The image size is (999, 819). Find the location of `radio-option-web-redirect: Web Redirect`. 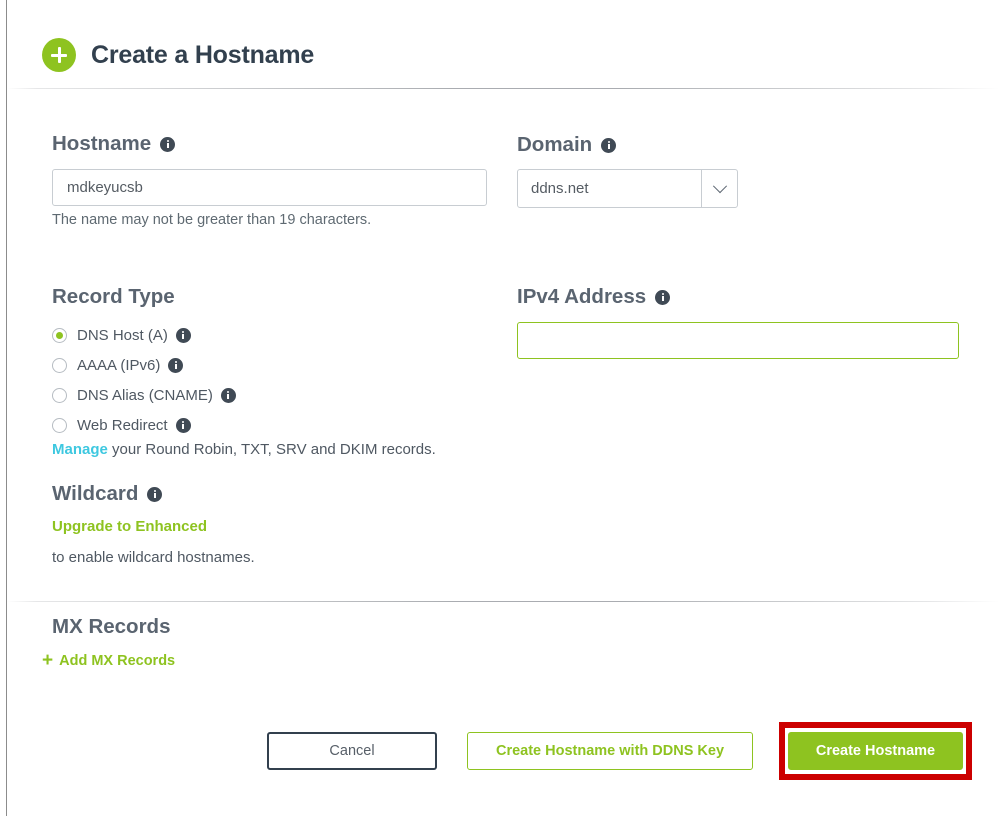

radio-option-web-redirect: Web Redirect is located at coordinates (144, 425).